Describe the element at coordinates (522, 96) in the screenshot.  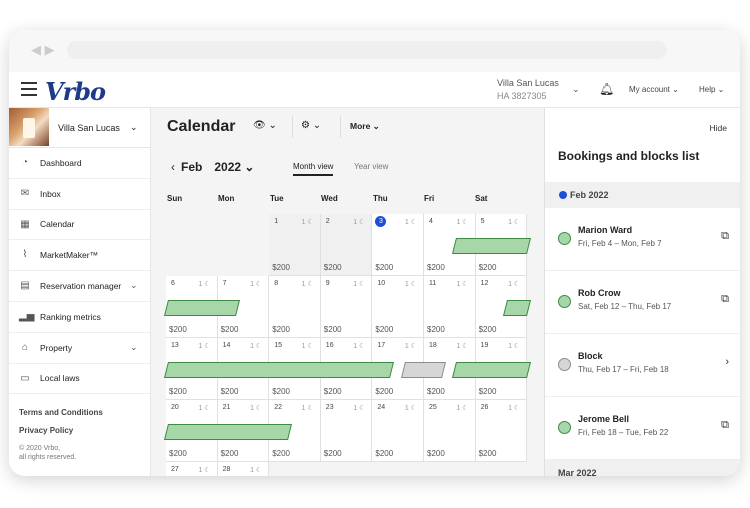
I see `property-selector-code: HA 3827305` at that location.